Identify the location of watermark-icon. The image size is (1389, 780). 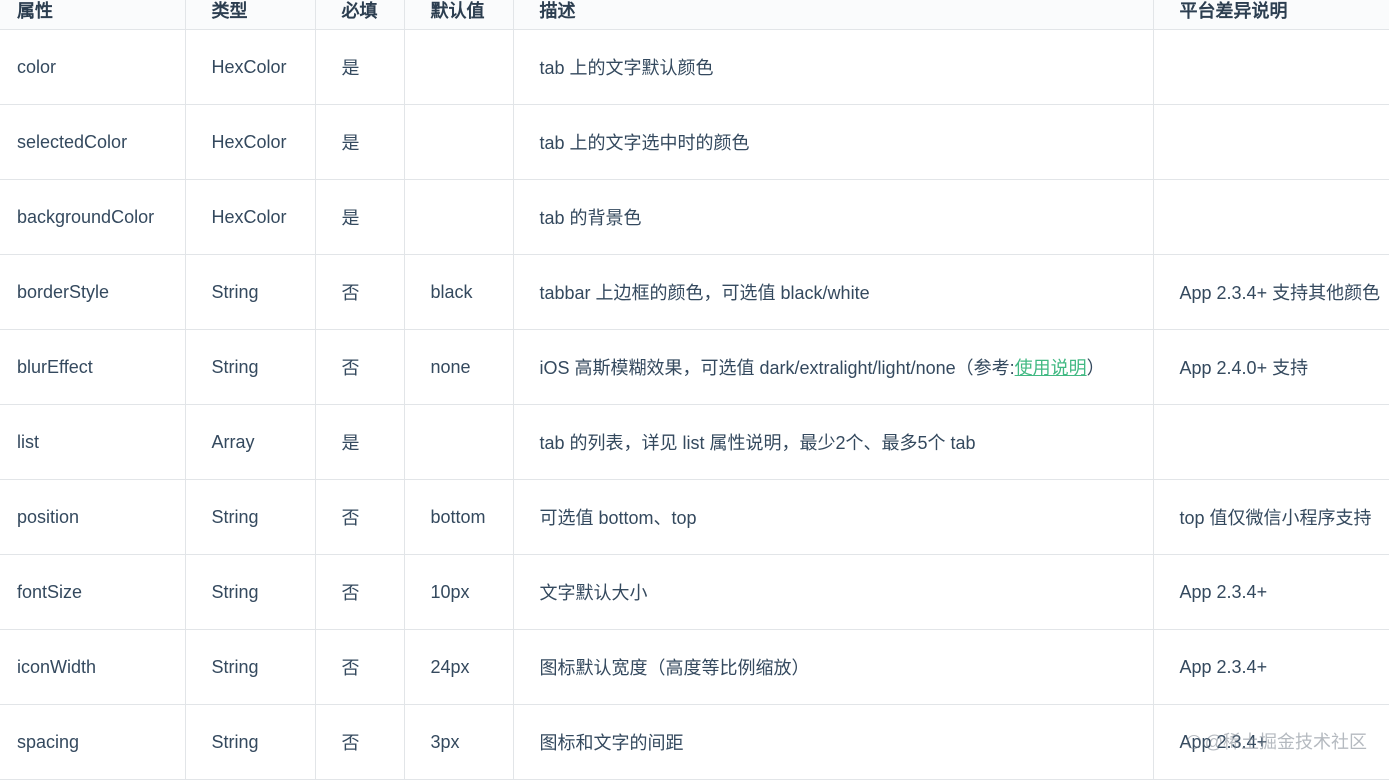
(1193, 742).